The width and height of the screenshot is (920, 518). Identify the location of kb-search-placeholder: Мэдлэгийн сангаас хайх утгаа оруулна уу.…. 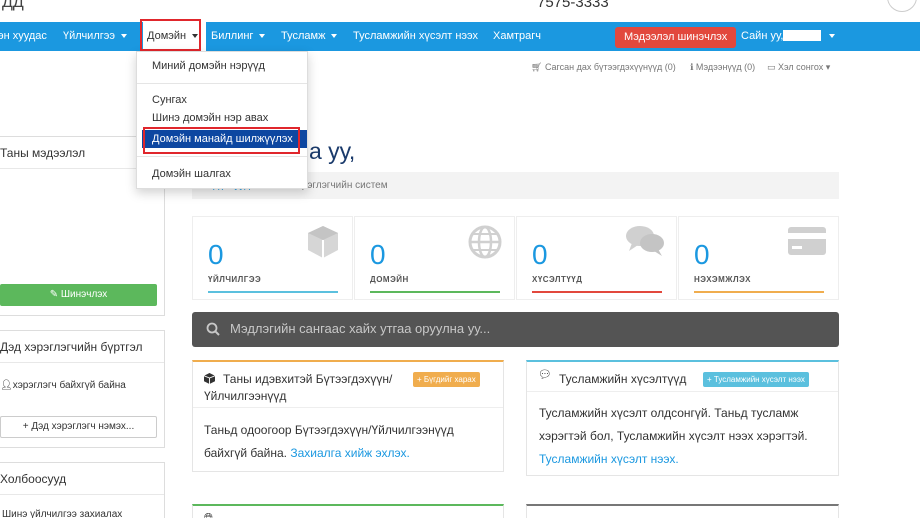
(360, 328).